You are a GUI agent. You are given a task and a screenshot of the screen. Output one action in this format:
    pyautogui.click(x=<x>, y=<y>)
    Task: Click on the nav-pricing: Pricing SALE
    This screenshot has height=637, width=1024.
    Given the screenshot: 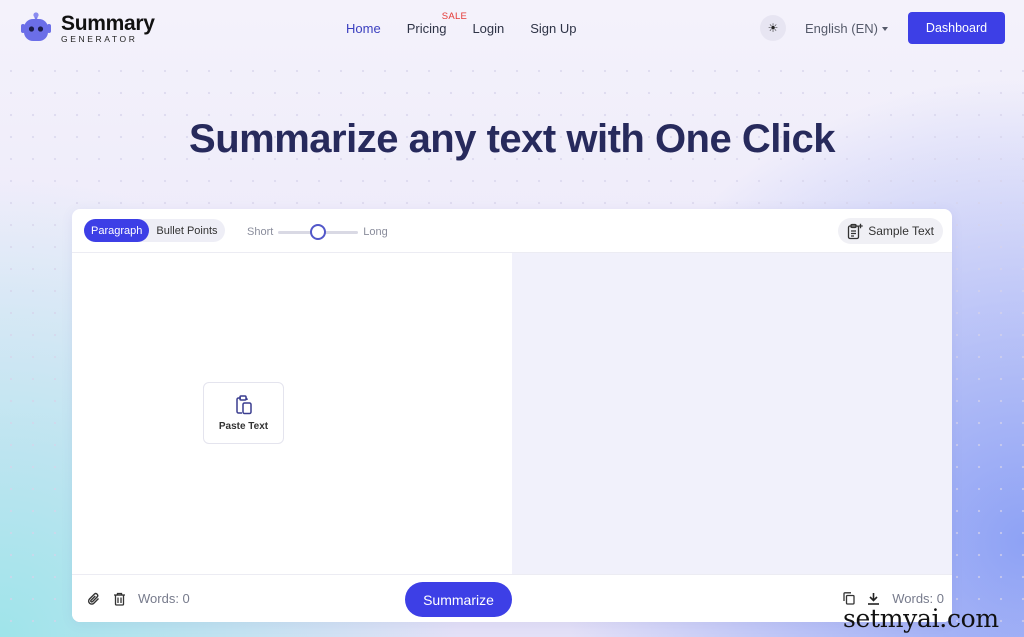 What is the action you would take?
    pyautogui.click(x=436, y=23)
    